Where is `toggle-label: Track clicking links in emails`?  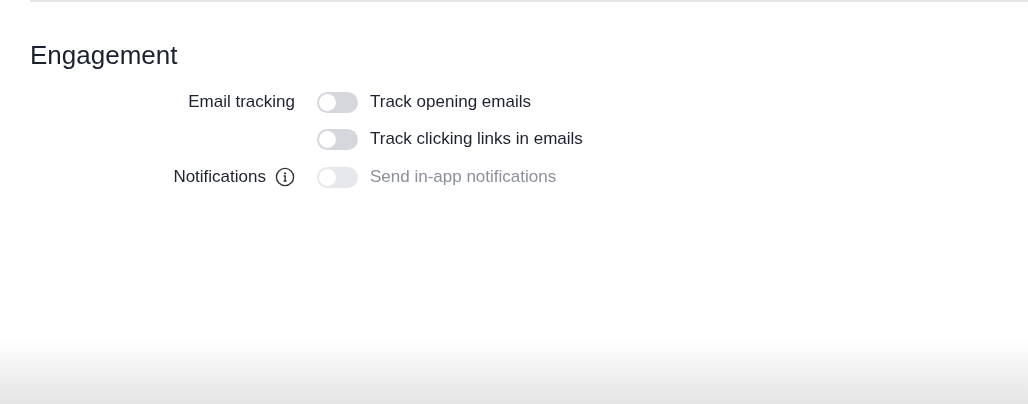
toggle-label: Track clicking links in emails is located at coordinates (476, 139).